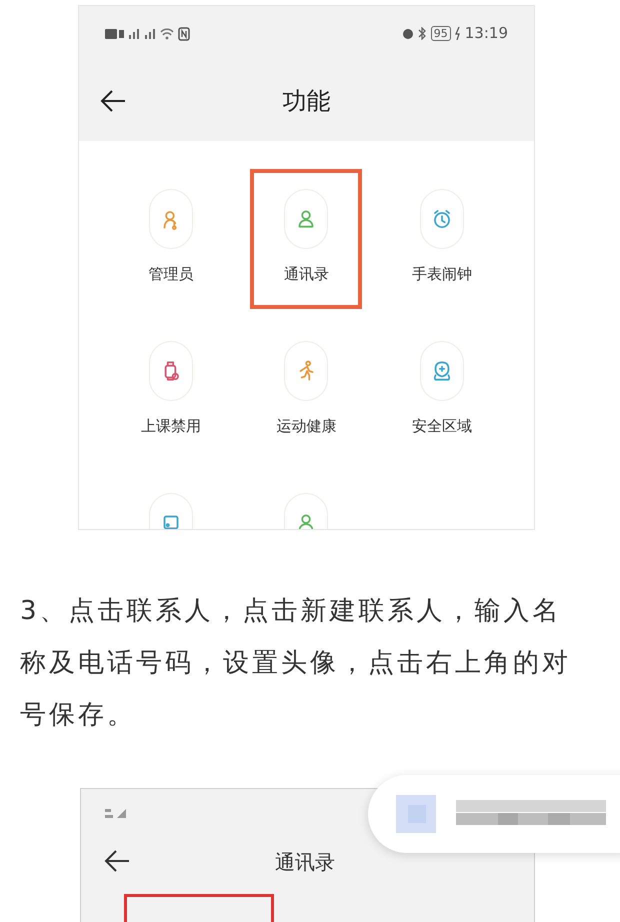 The width and height of the screenshot is (620, 922). What do you see at coordinates (442, 274) in the screenshot?
I see `feature-label: 手表闹钟` at bounding box center [442, 274].